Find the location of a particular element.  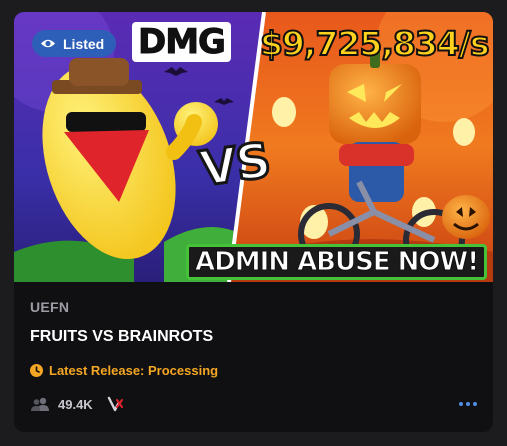

listed-badge: Listed is located at coordinates (74, 43).